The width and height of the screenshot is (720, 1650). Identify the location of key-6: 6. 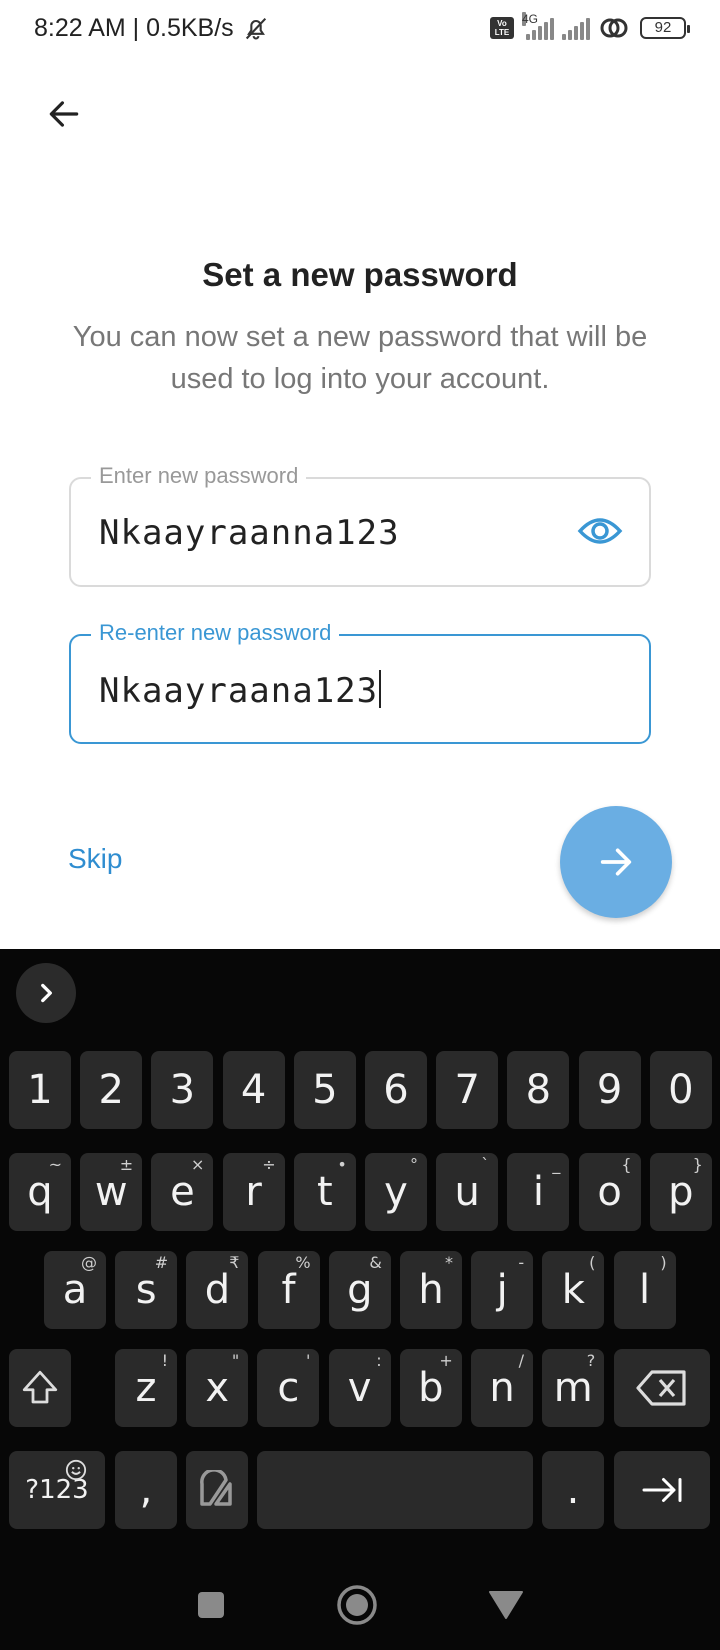
(396, 1090).